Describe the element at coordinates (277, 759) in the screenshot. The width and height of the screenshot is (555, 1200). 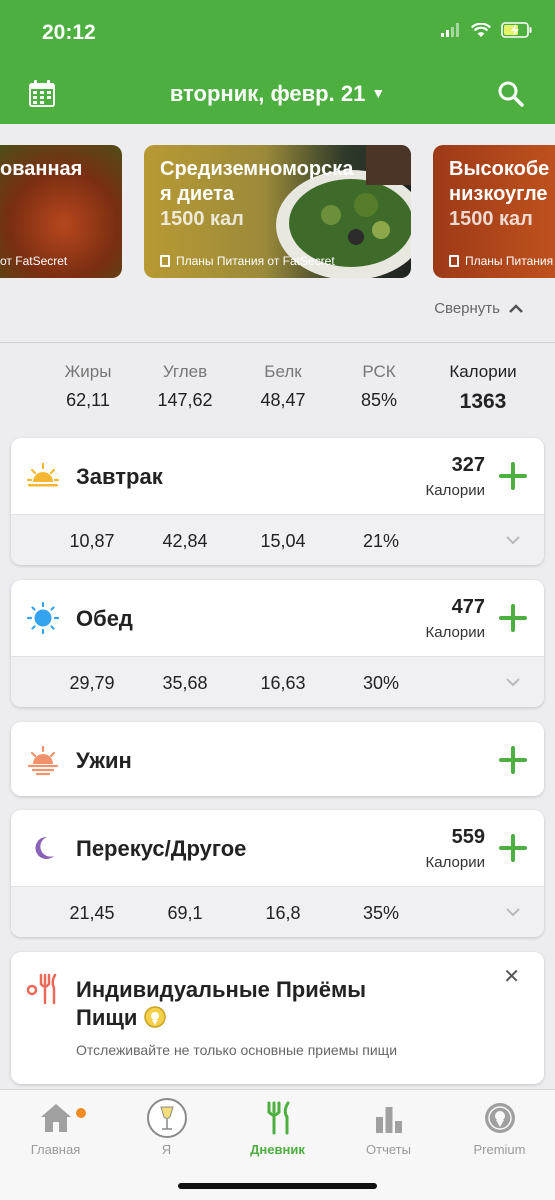
I see `meal-card-dinner: Ужин` at that location.